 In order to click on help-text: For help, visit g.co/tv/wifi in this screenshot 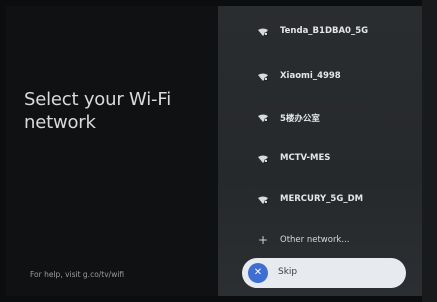, I will do `click(77, 274)`.